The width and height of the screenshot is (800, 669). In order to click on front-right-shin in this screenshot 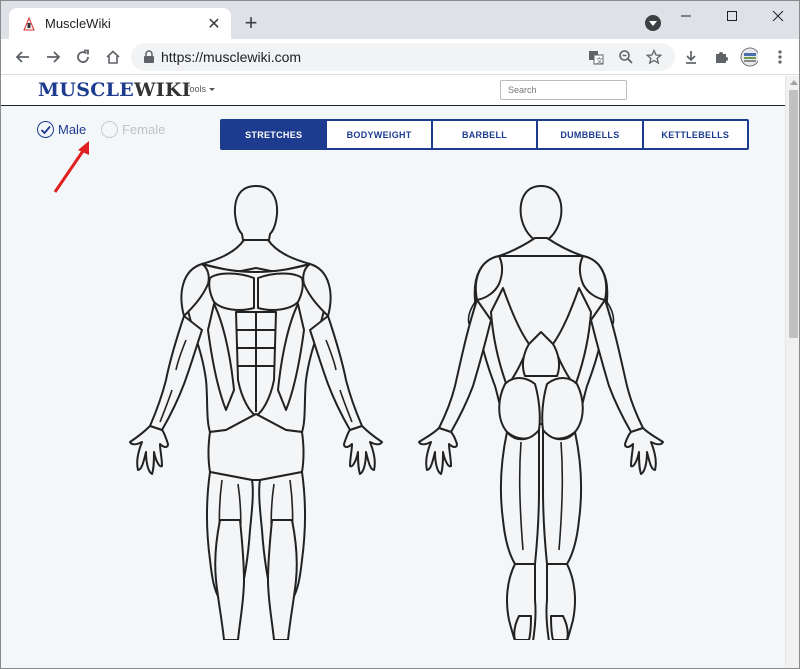, I will do `click(282, 579)`.